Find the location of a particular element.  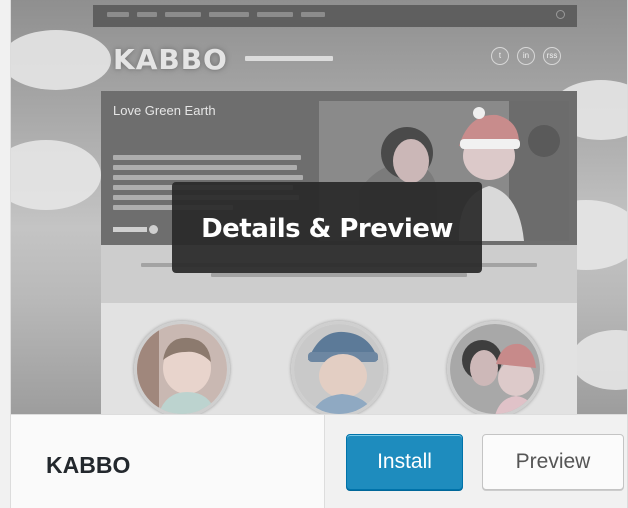

search-icon is located at coordinates (560, 14).